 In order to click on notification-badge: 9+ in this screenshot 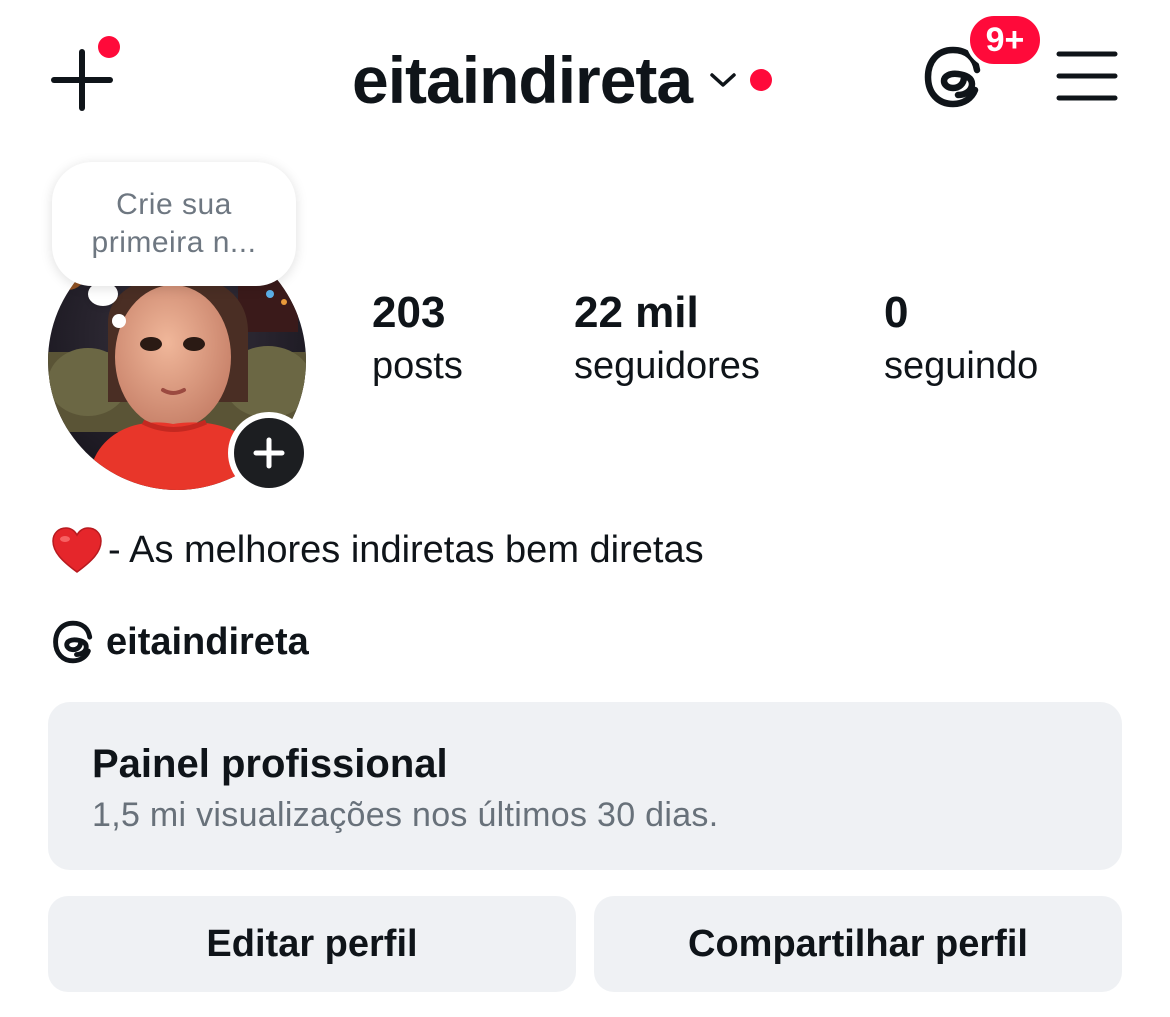, I will do `click(1005, 40)`.